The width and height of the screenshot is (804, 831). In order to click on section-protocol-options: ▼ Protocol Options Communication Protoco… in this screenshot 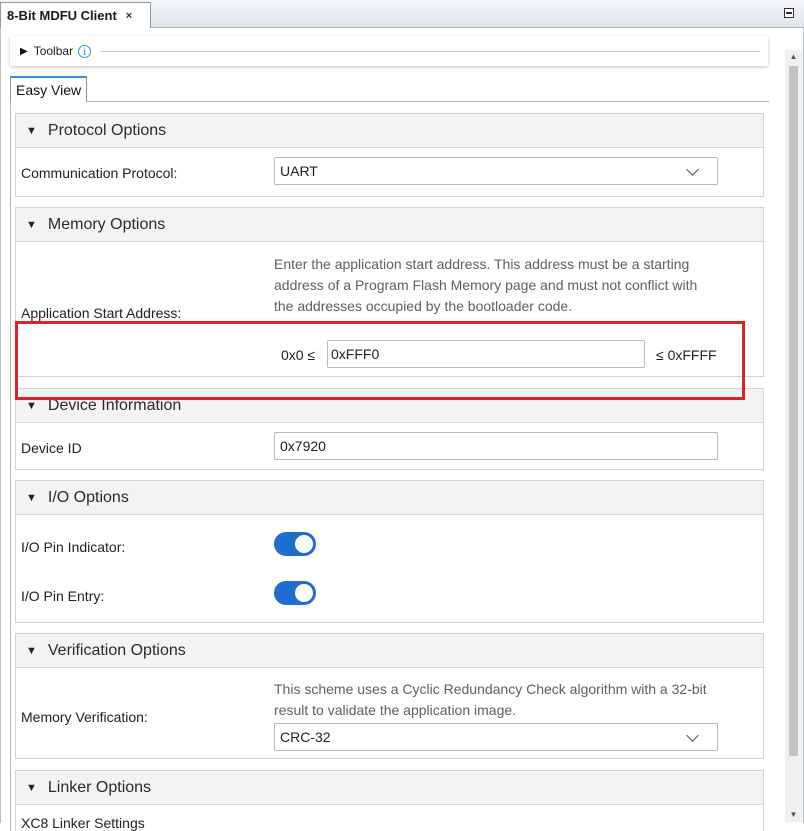, I will do `click(389, 155)`.